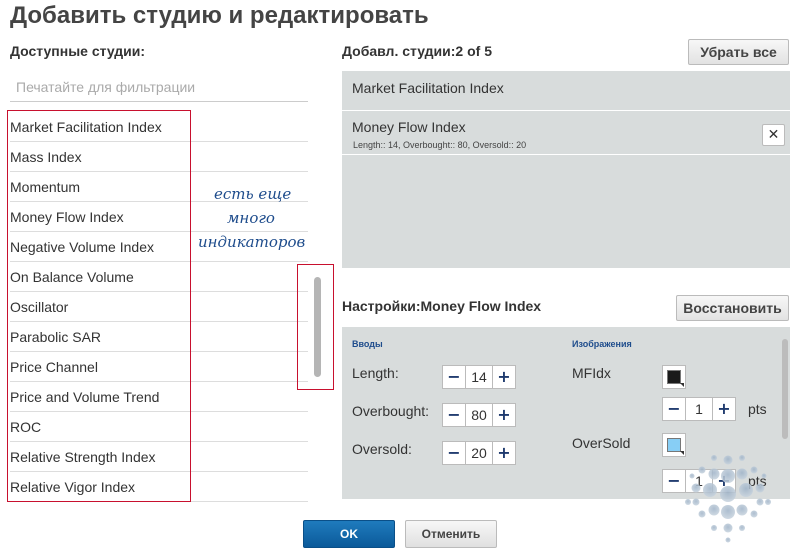  I want to click on annotation-line-2: много, so click(251, 218).